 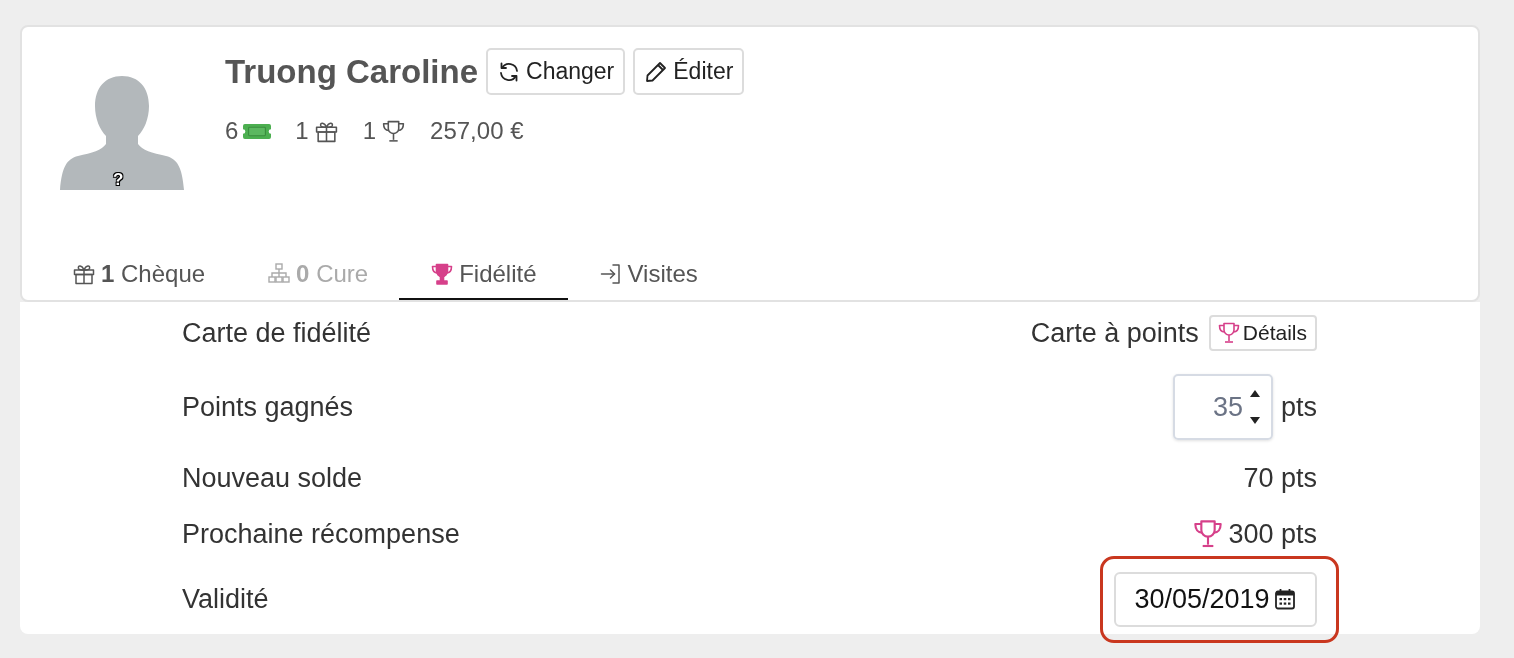 What do you see at coordinates (1272, 534) in the screenshot?
I see `field-value: 300 pts` at bounding box center [1272, 534].